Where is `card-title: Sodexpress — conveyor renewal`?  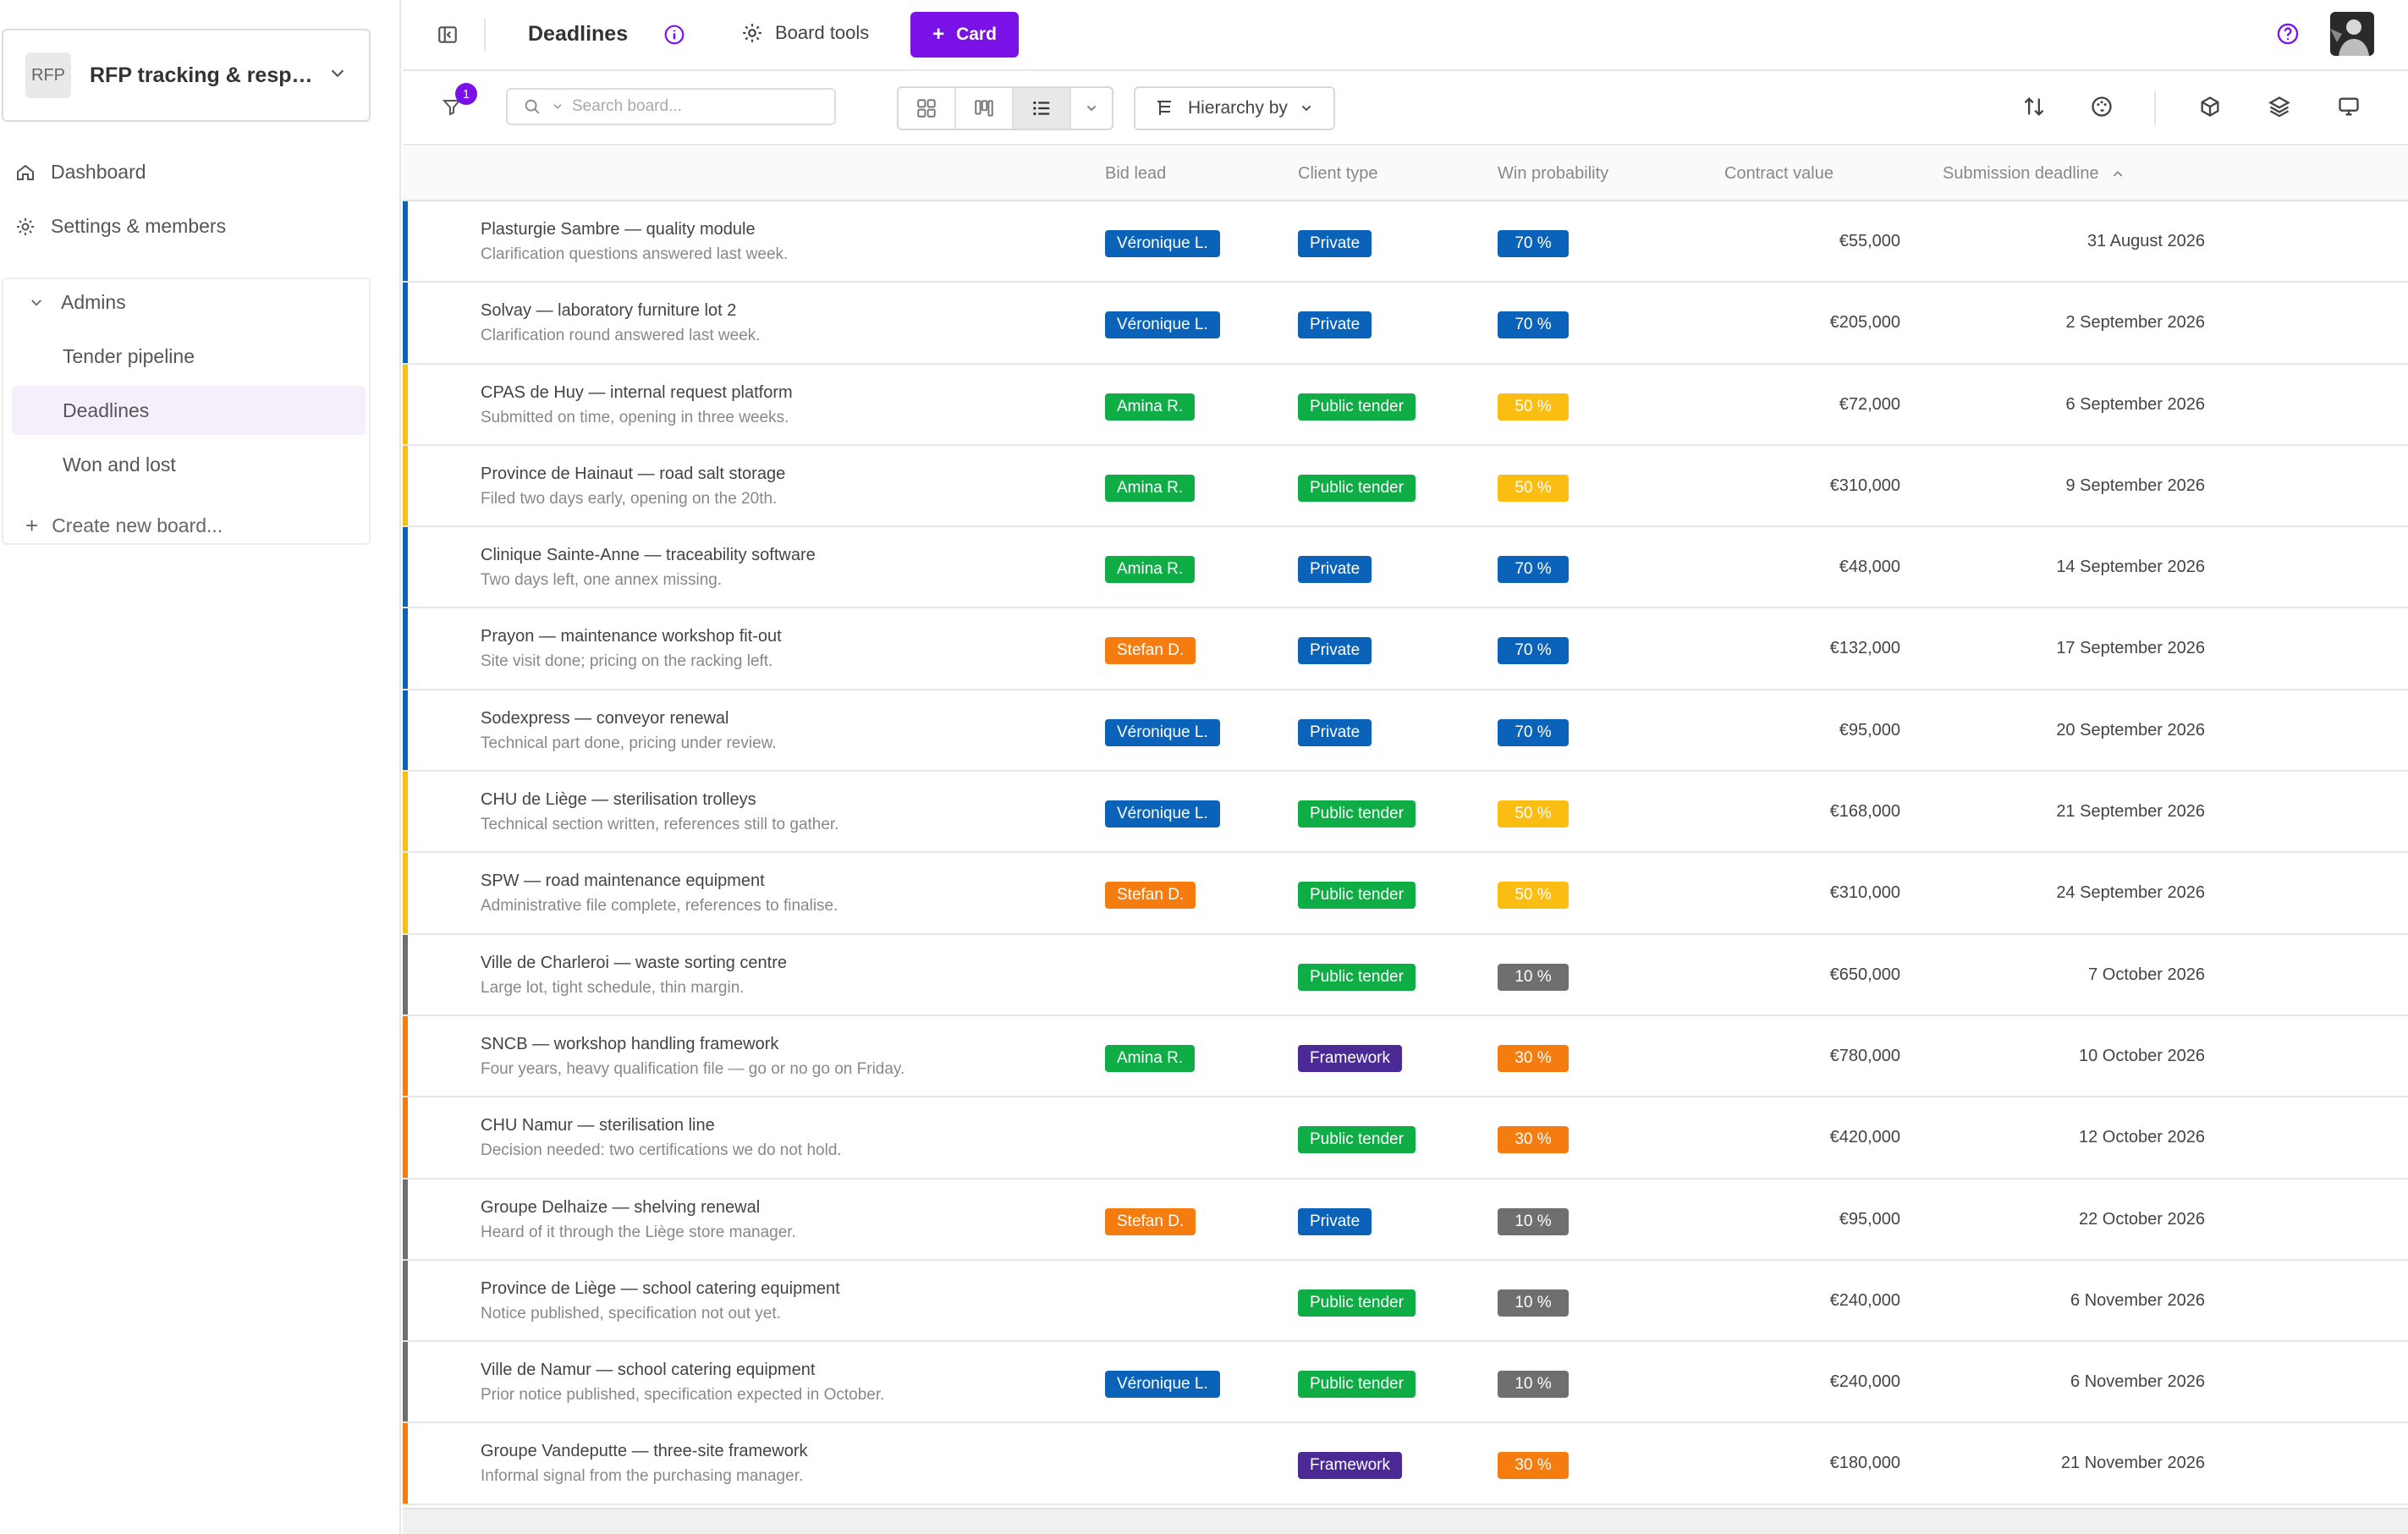 card-title: Sodexpress — conveyor renewal is located at coordinates (604, 719).